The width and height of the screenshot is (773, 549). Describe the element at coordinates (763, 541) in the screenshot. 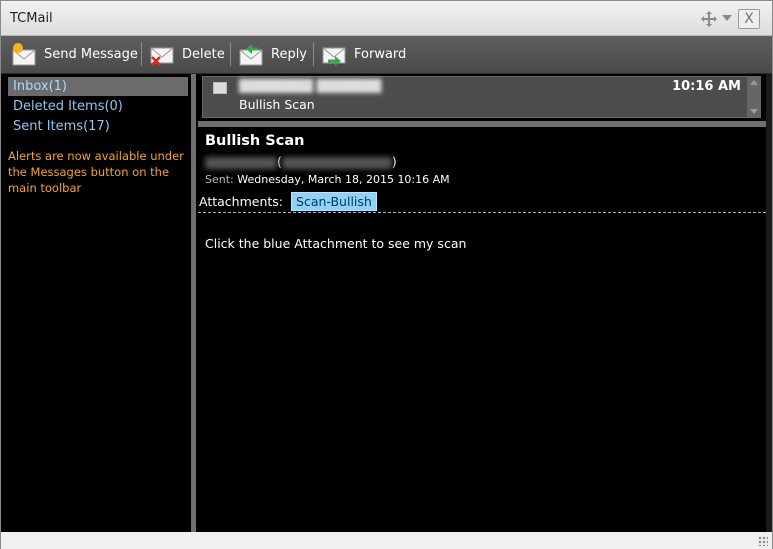

I see `resize-grip-icon` at that location.